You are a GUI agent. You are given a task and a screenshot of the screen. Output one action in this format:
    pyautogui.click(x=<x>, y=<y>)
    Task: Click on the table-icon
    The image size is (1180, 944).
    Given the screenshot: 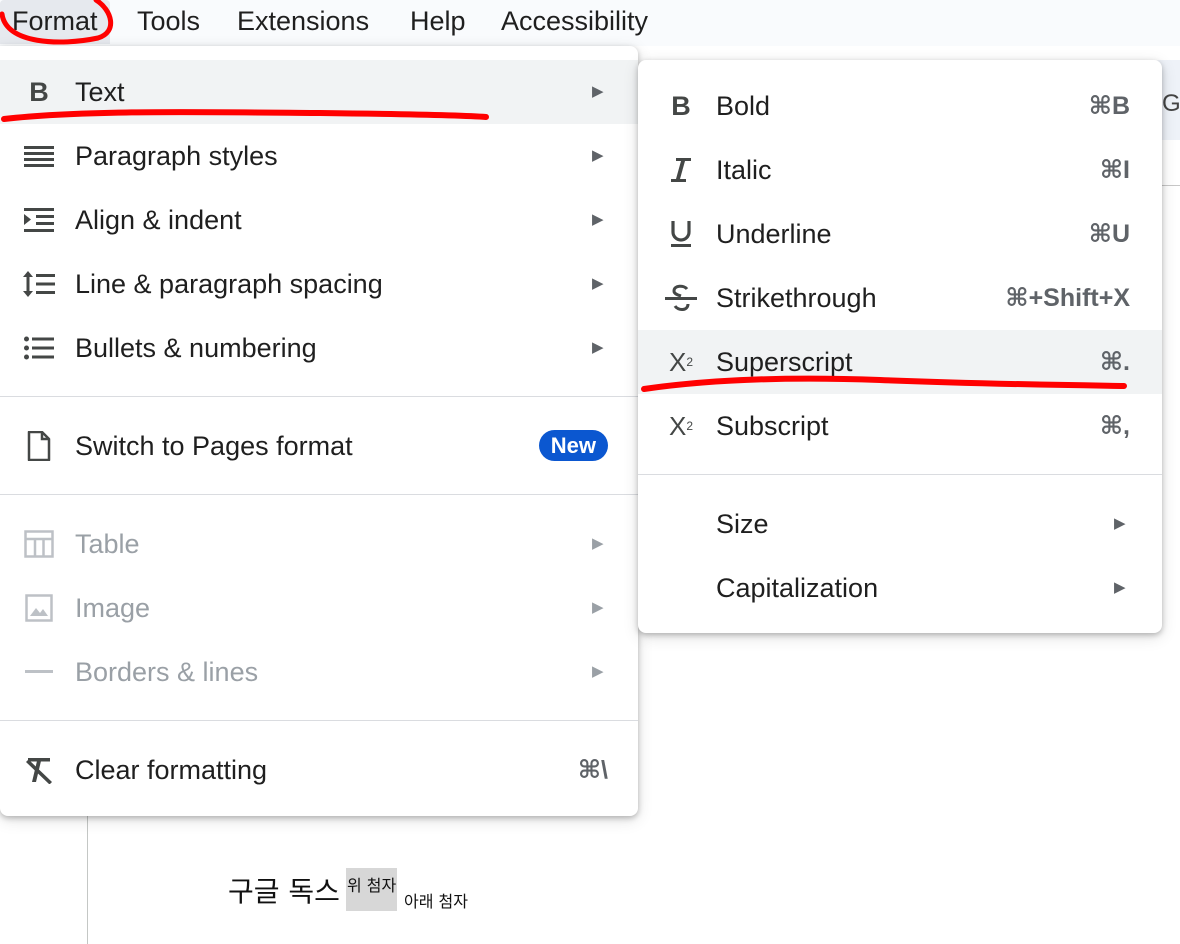 What is the action you would take?
    pyautogui.click(x=39, y=544)
    